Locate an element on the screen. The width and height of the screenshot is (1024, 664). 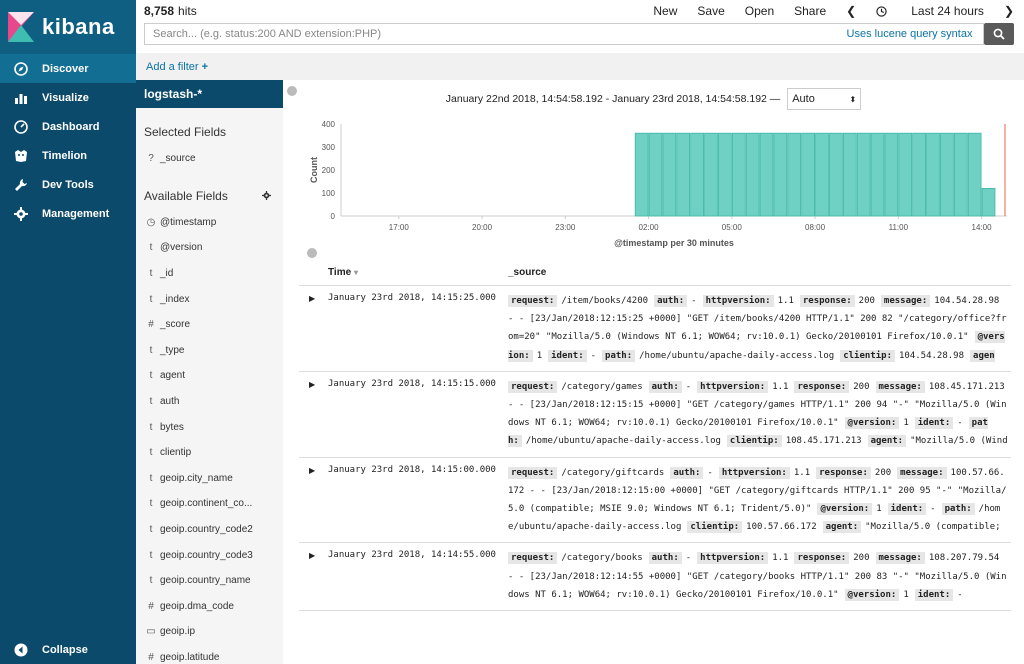
search-button is located at coordinates (999, 34).